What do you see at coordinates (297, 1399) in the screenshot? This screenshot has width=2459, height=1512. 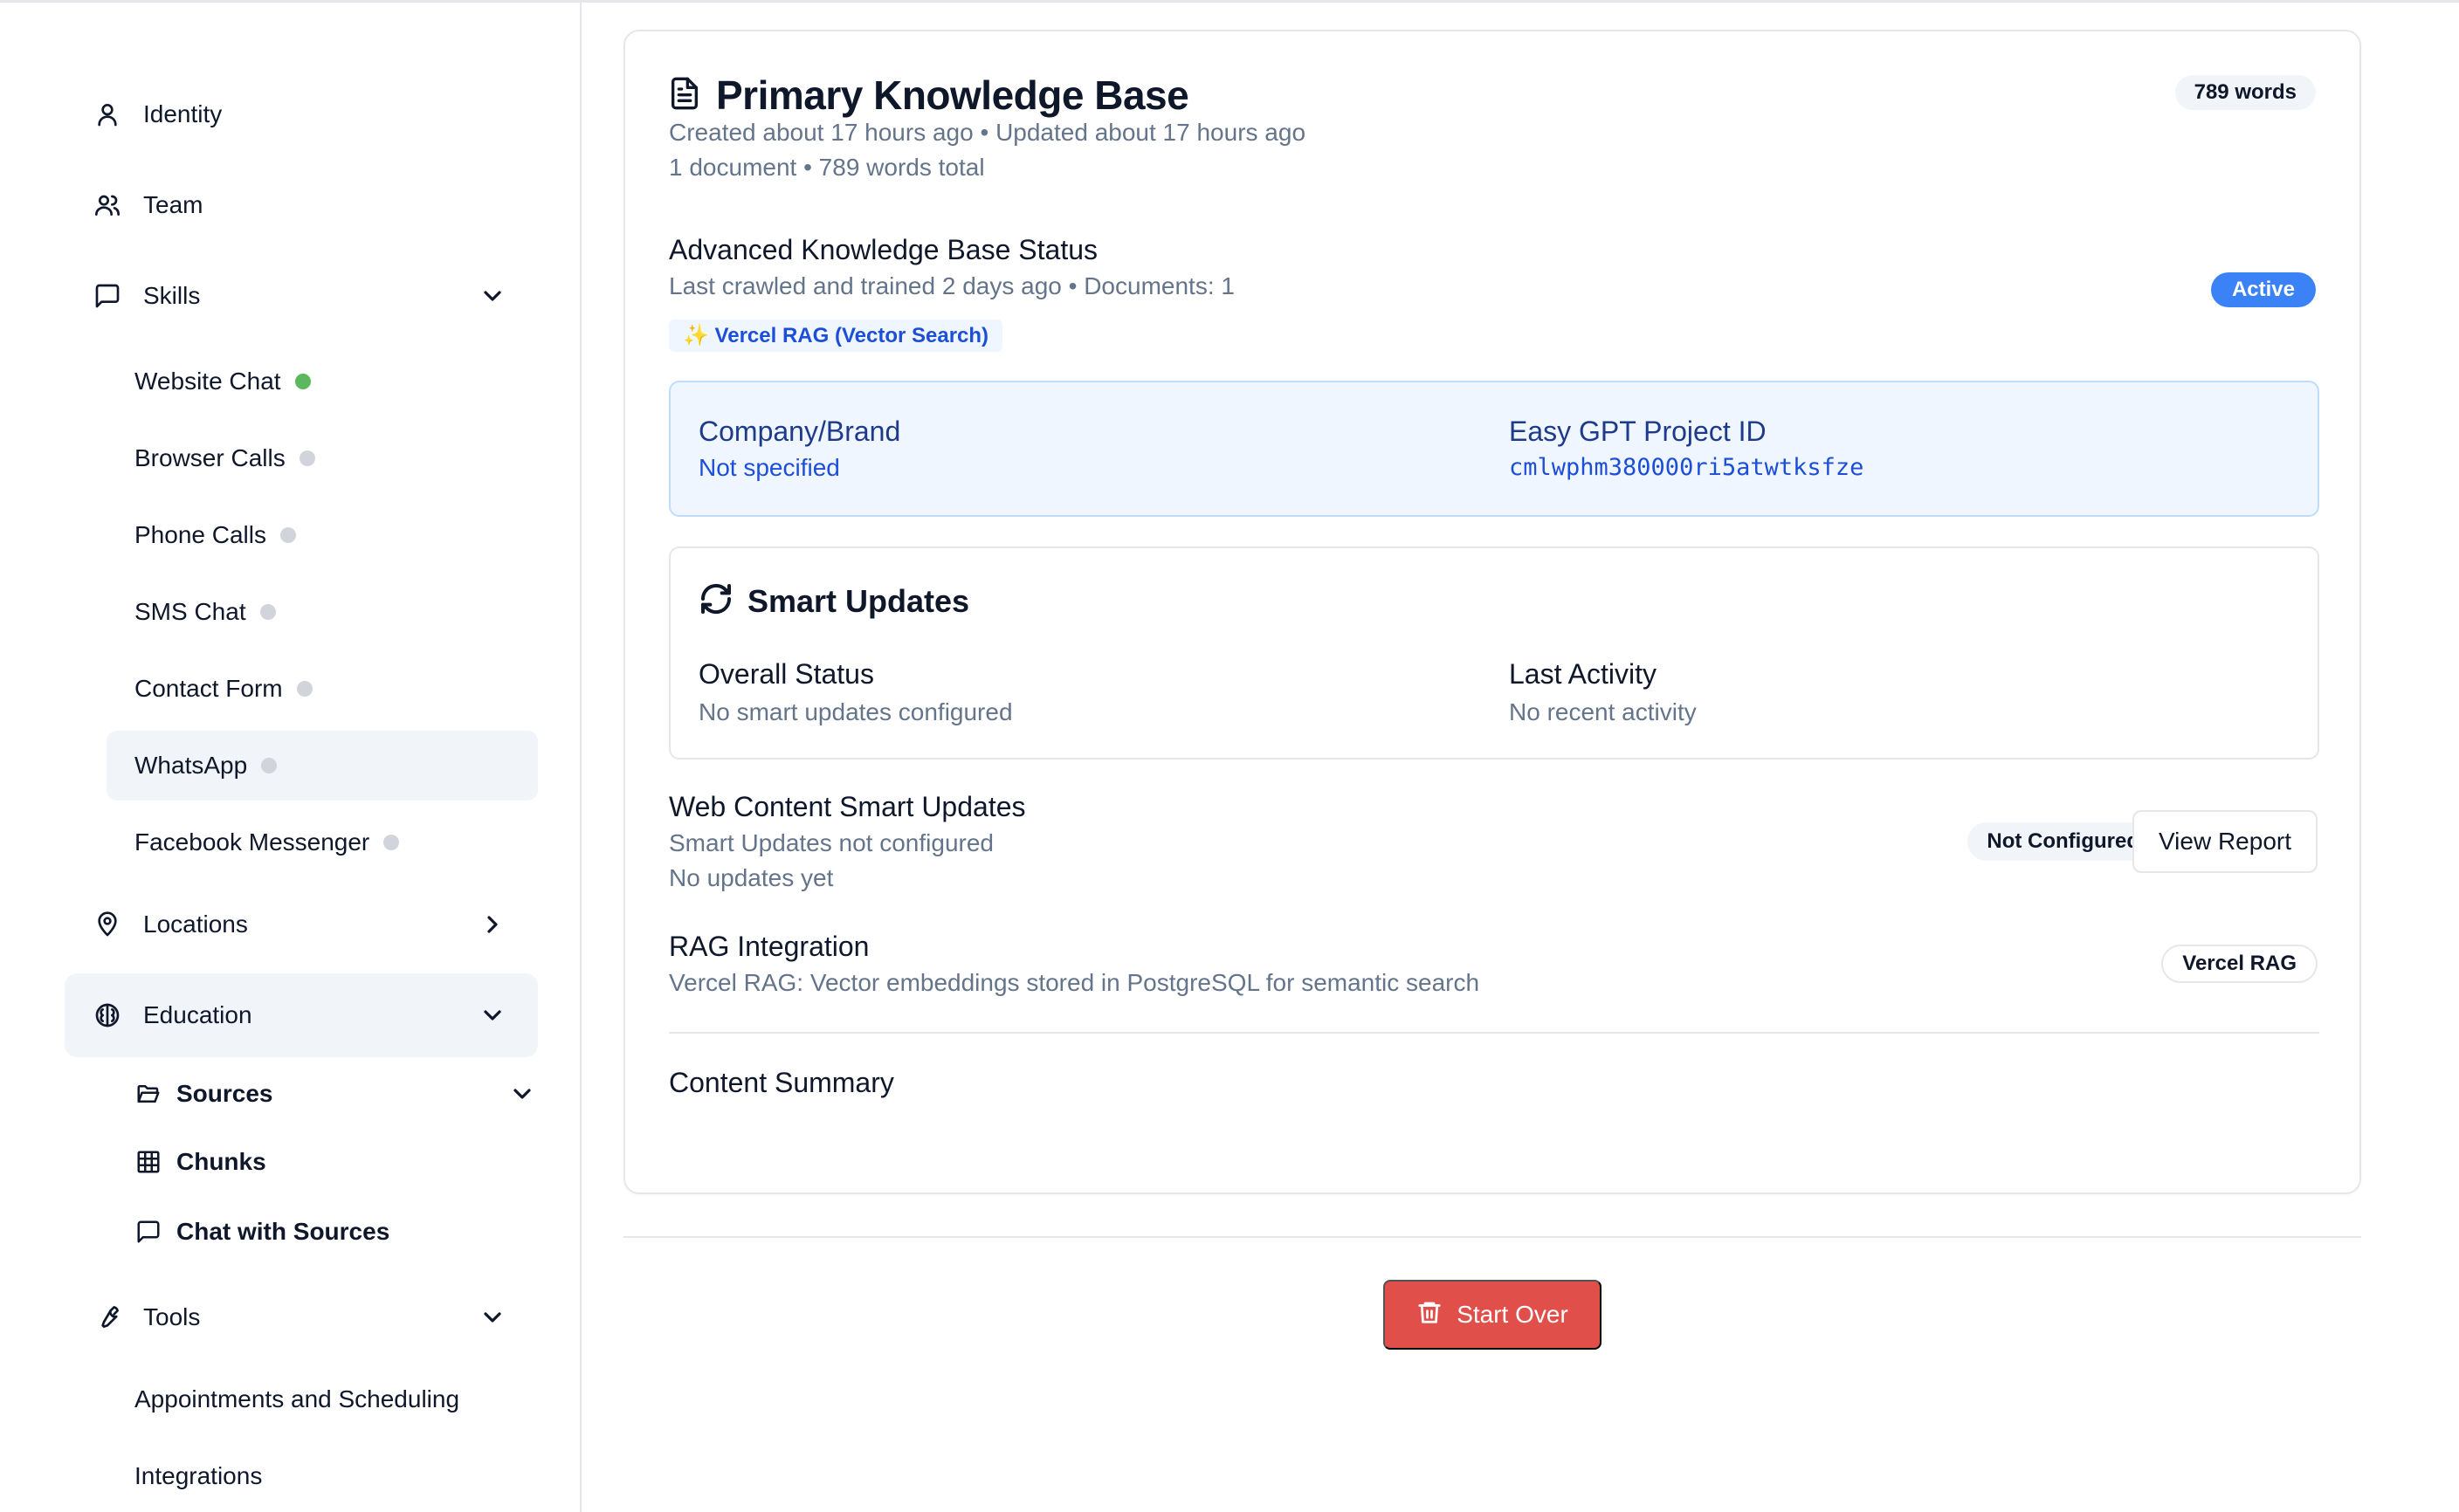 I see `tool-label: Appointments and Scheduling` at bounding box center [297, 1399].